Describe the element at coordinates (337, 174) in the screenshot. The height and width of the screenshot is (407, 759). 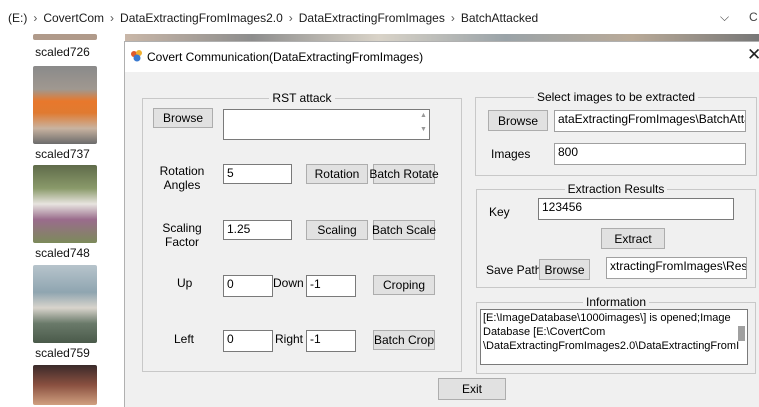
I see `rotation-button: Rotation` at that location.